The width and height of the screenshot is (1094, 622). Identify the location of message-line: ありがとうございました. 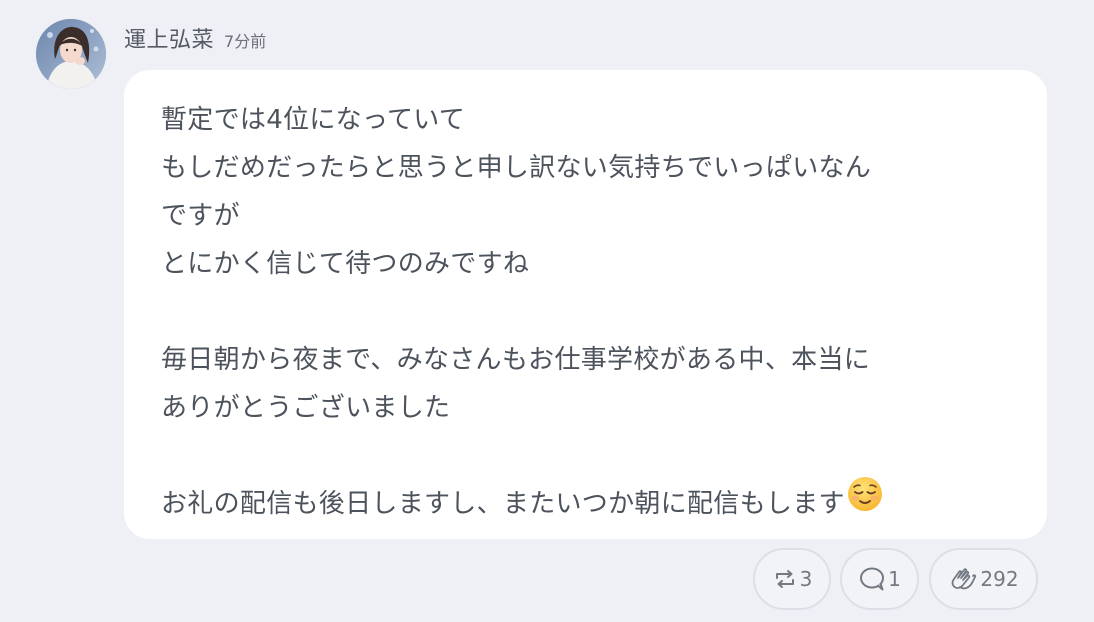
(306, 408).